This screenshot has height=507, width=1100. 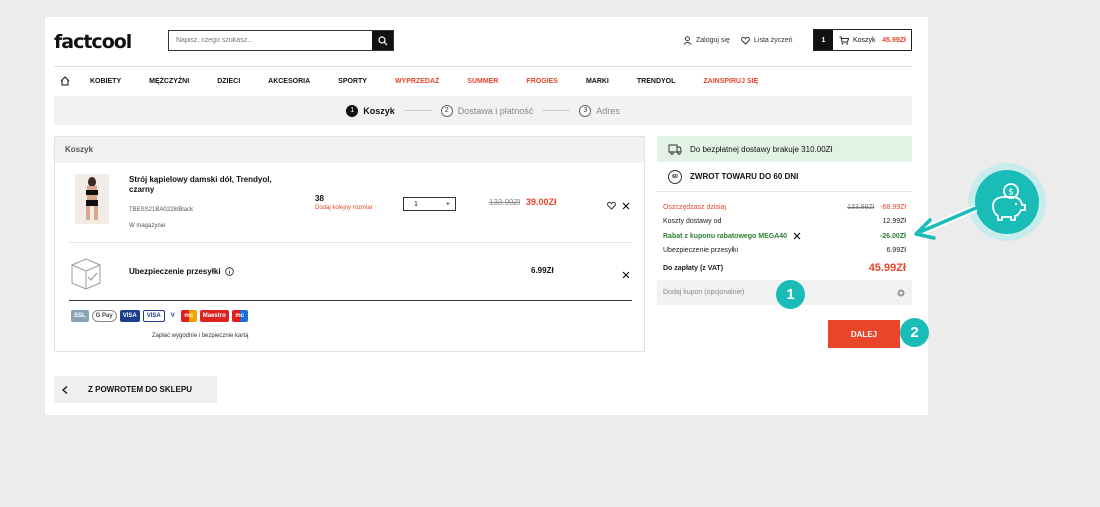 I want to click on coupon-placeholder: Dodaj kupon (opcjonalnie), so click(x=704, y=292).